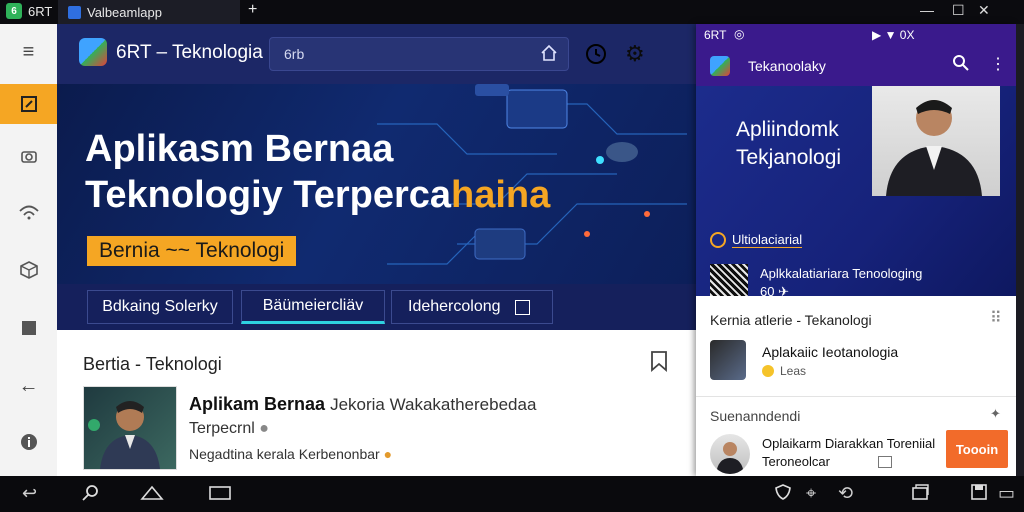 Image resolution: width=1024 pixels, height=512 pixels. I want to click on section-title: Bertia - Teknologi, so click(152, 364).